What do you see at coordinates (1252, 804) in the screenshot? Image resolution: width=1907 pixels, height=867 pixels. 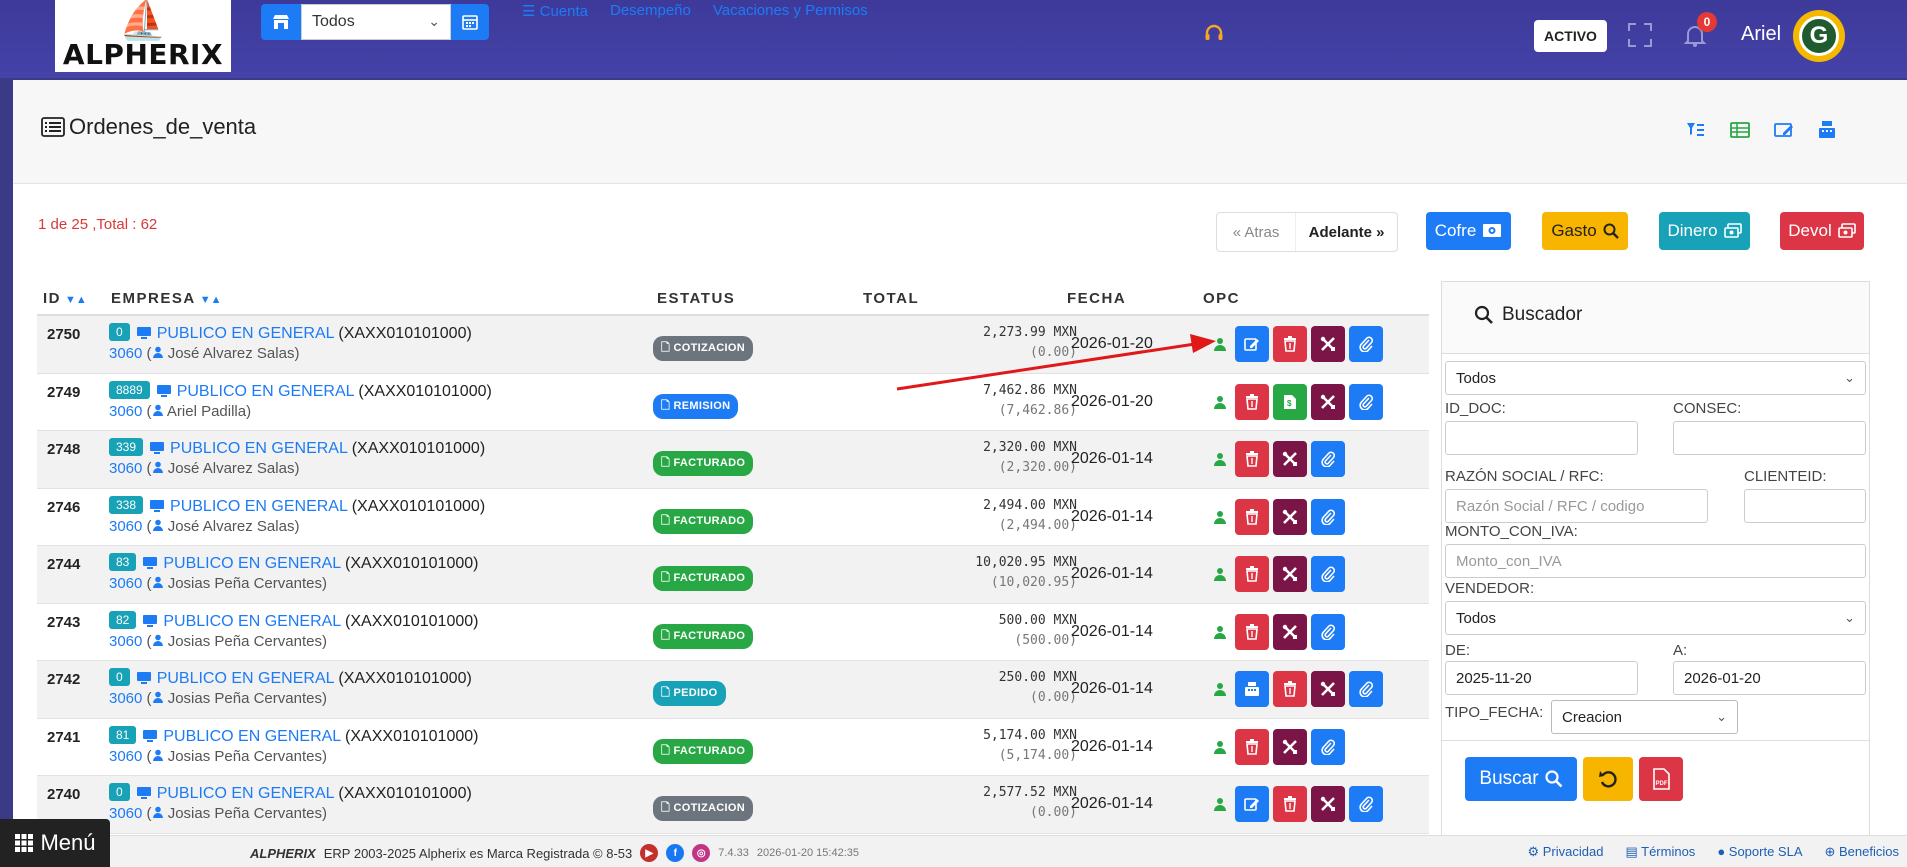 I see `edit-button` at bounding box center [1252, 804].